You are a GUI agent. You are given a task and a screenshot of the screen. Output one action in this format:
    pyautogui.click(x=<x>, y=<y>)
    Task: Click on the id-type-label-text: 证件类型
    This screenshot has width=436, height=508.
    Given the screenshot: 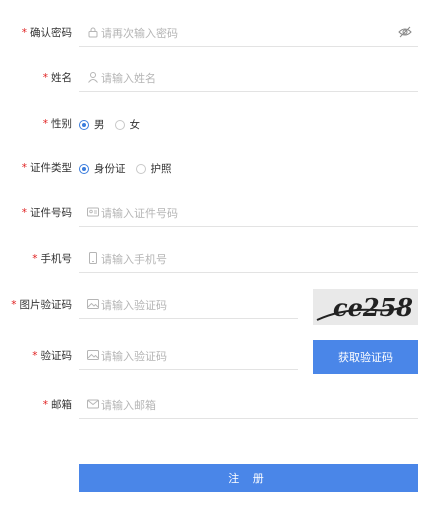 What is the action you would take?
    pyautogui.click(x=51, y=168)
    